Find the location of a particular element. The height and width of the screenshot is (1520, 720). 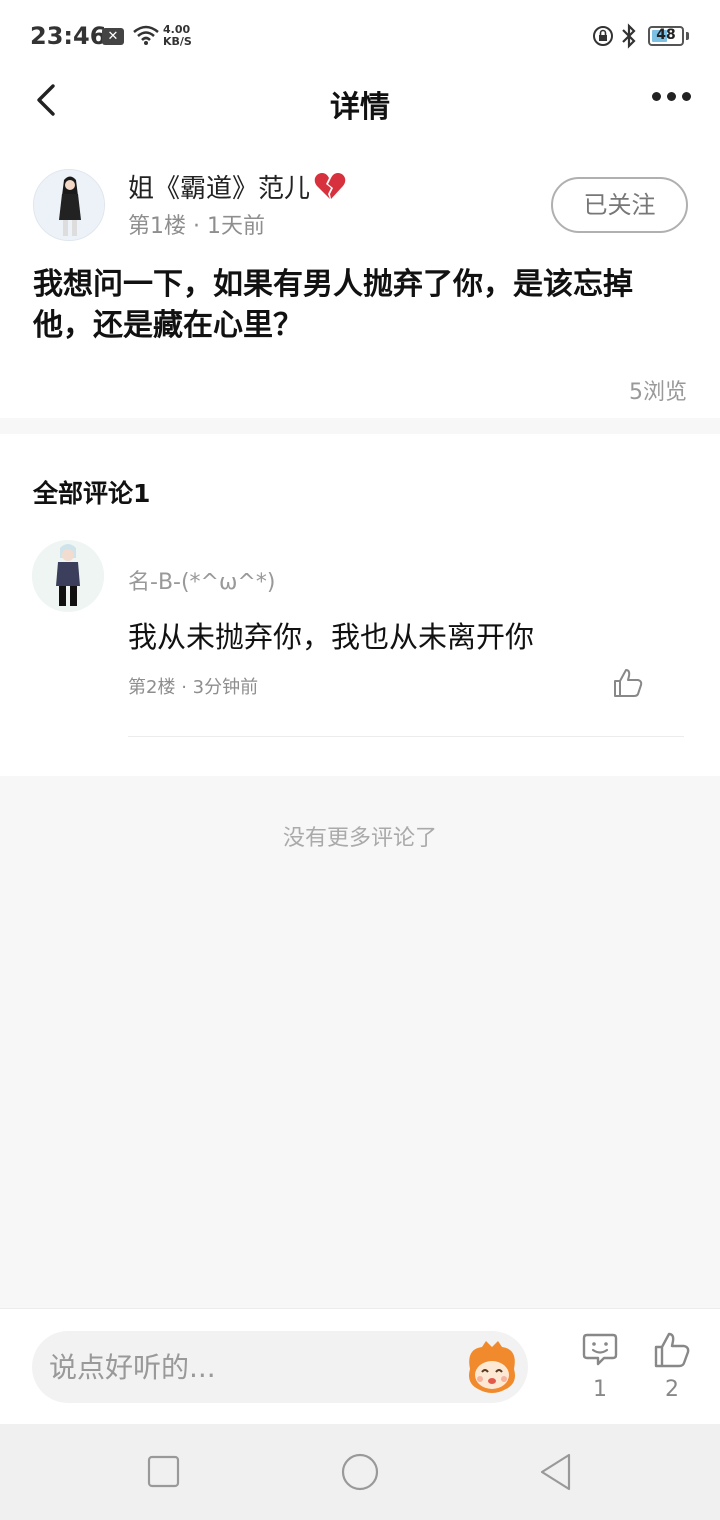

status-time: 23:46 is located at coordinates (68, 36).